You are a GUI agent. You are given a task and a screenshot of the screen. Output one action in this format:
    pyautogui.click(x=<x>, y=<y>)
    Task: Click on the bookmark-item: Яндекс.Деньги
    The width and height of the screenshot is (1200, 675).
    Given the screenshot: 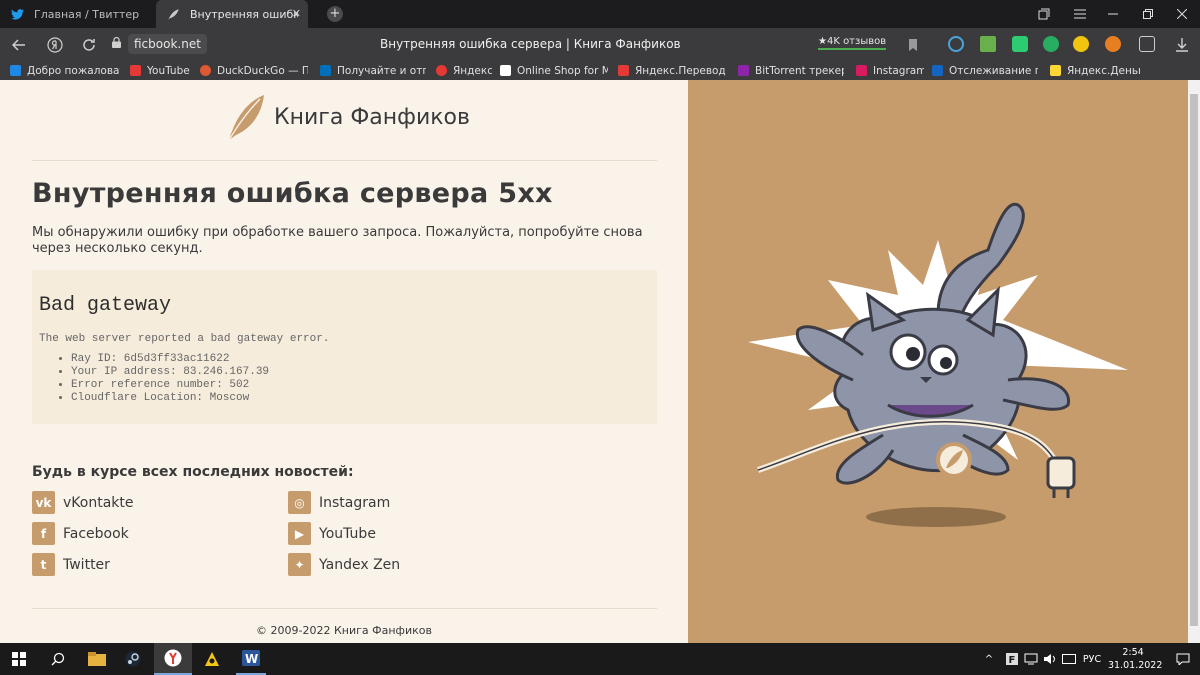 What is the action you would take?
    pyautogui.click(x=1095, y=70)
    